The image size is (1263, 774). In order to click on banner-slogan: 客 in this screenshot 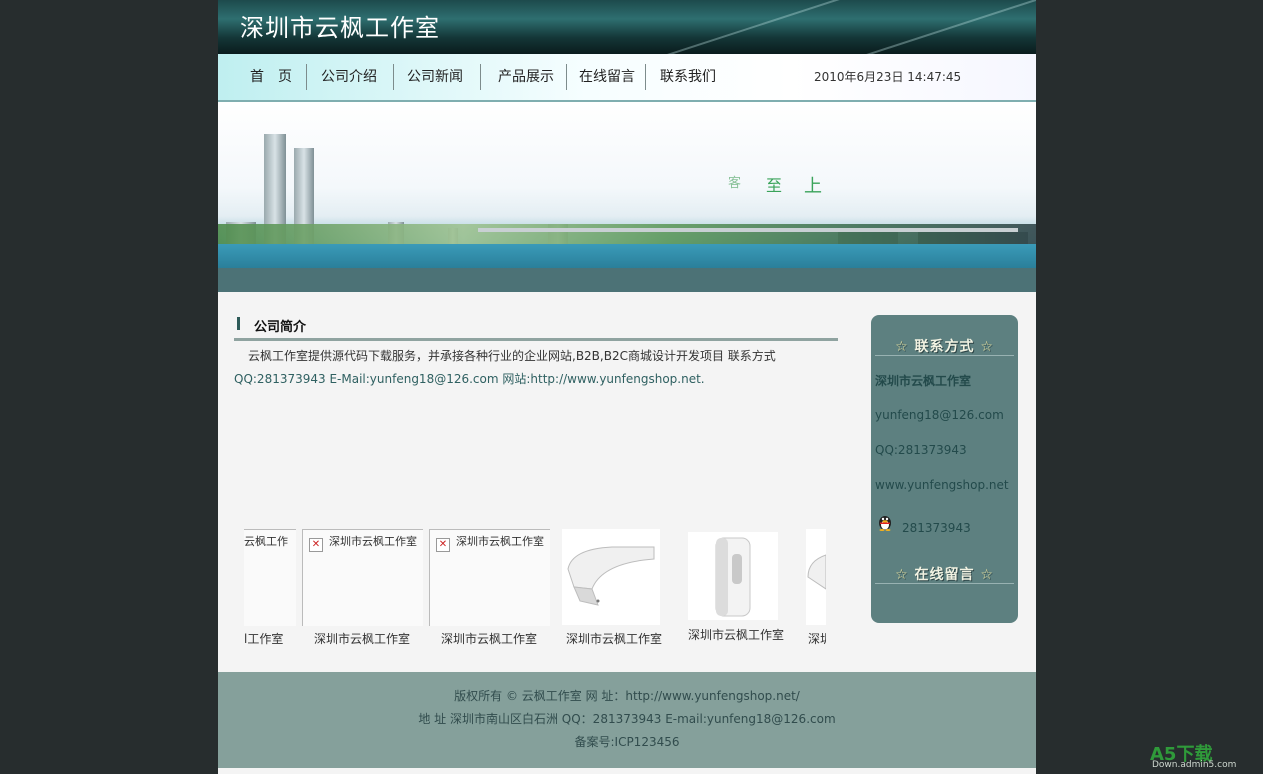, I will do `click(735, 183)`.